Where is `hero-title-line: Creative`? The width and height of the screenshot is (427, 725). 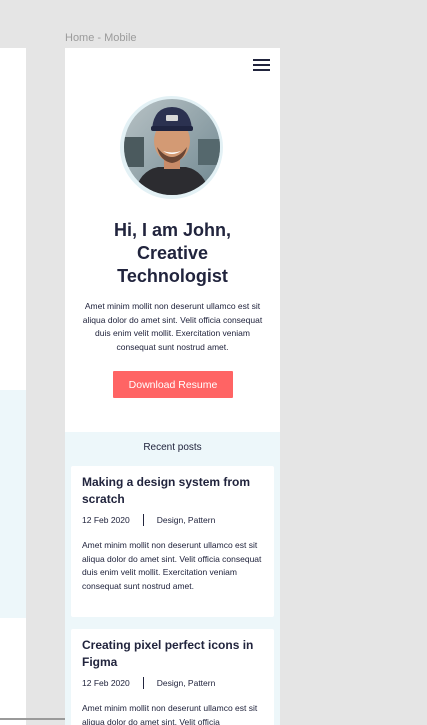 hero-title-line: Creative is located at coordinates (172, 253).